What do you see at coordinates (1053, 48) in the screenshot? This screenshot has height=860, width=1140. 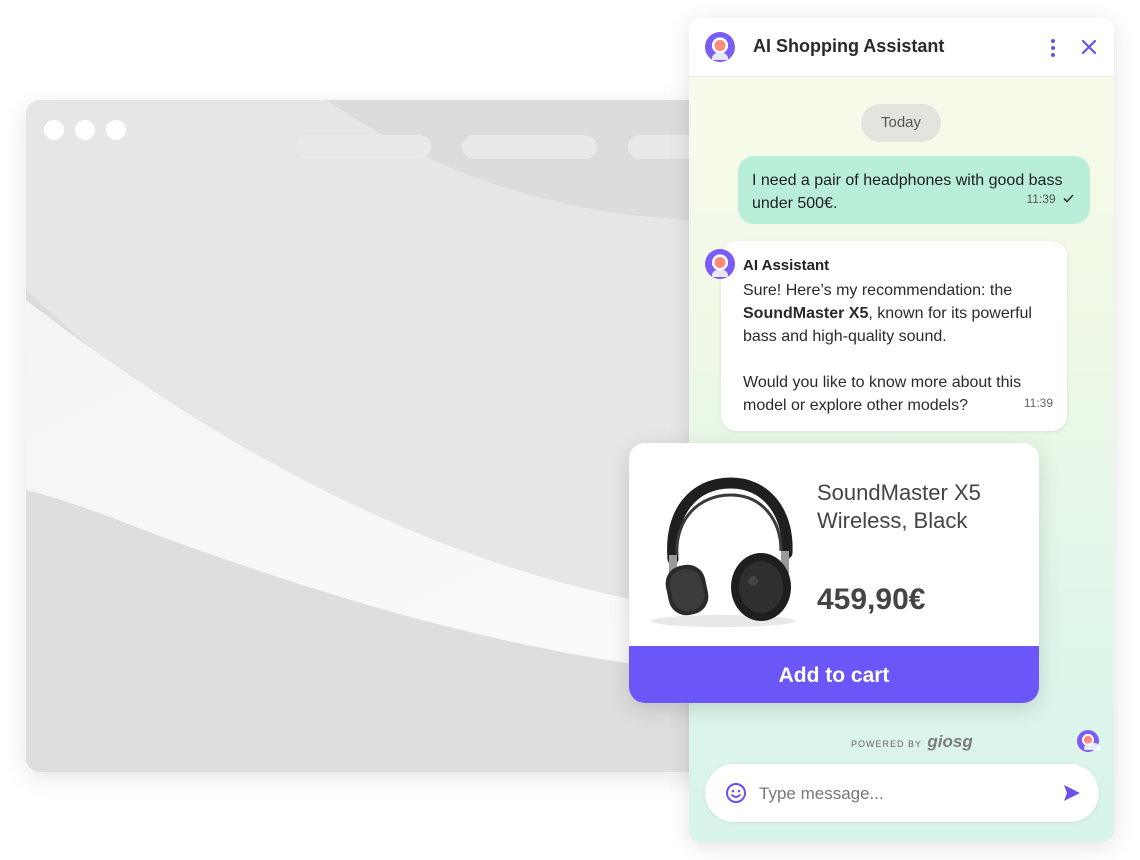 I see `more-options-icon` at bounding box center [1053, 48].